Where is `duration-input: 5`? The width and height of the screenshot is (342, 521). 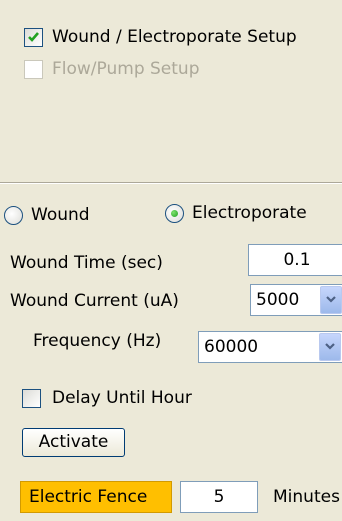
duration-input: 5 is located at coordinates (219, 497).